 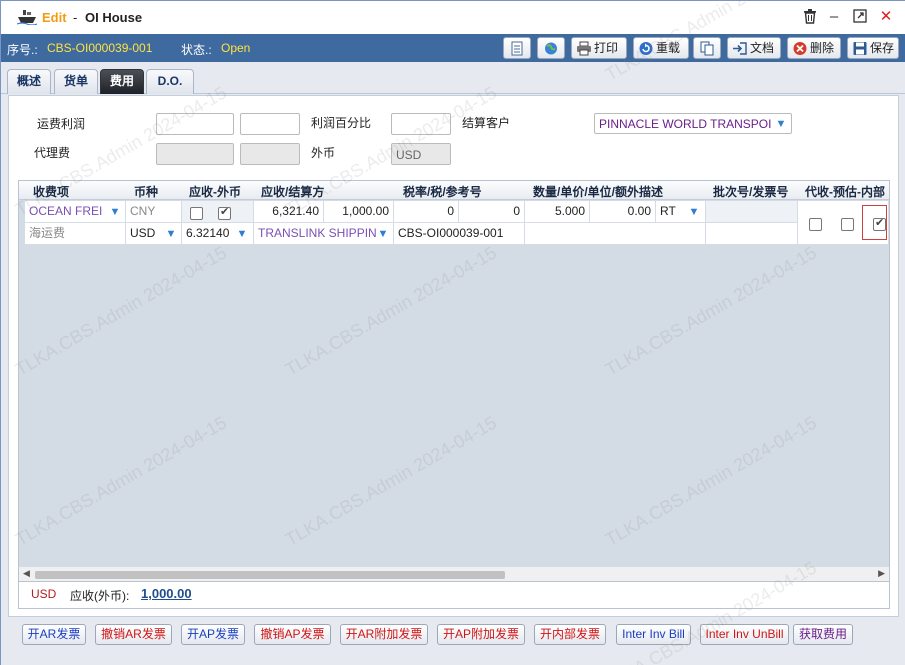 What do you see at coordinates (236, 48) in the screenshot?
I see `status-value: Open` at bounding box center [236, 48].